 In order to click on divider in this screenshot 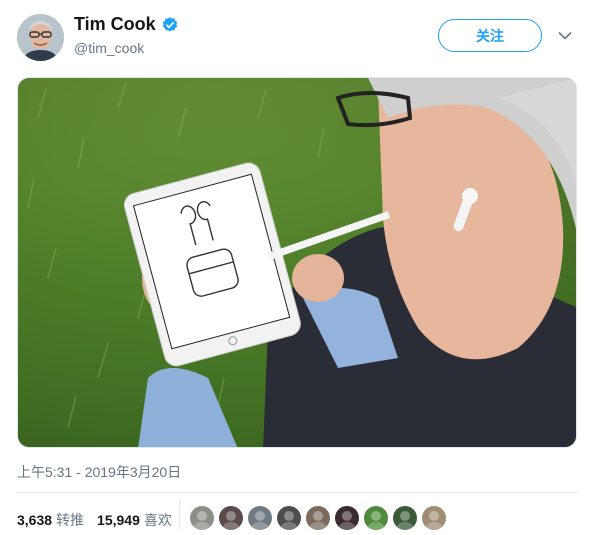, I will do `click(297, 492)`.